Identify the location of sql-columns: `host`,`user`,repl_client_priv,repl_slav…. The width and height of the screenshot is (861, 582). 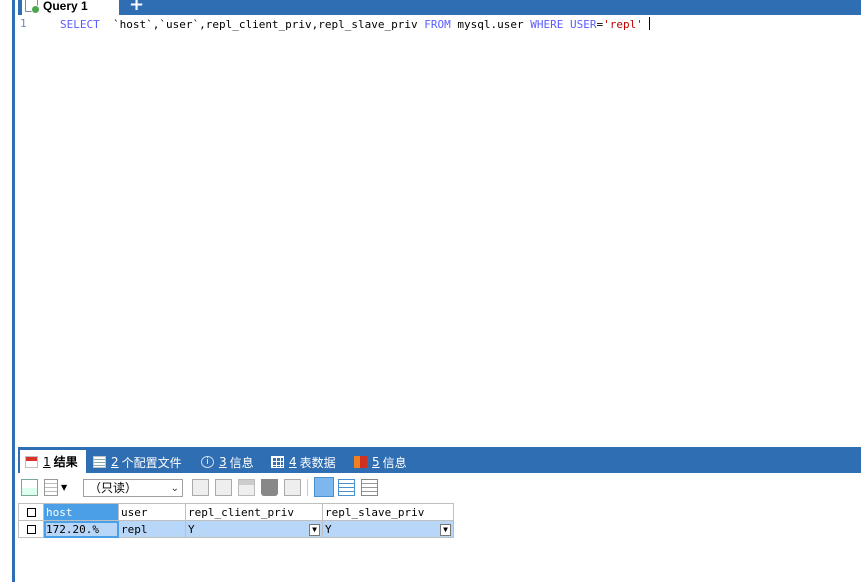
(262, 24).